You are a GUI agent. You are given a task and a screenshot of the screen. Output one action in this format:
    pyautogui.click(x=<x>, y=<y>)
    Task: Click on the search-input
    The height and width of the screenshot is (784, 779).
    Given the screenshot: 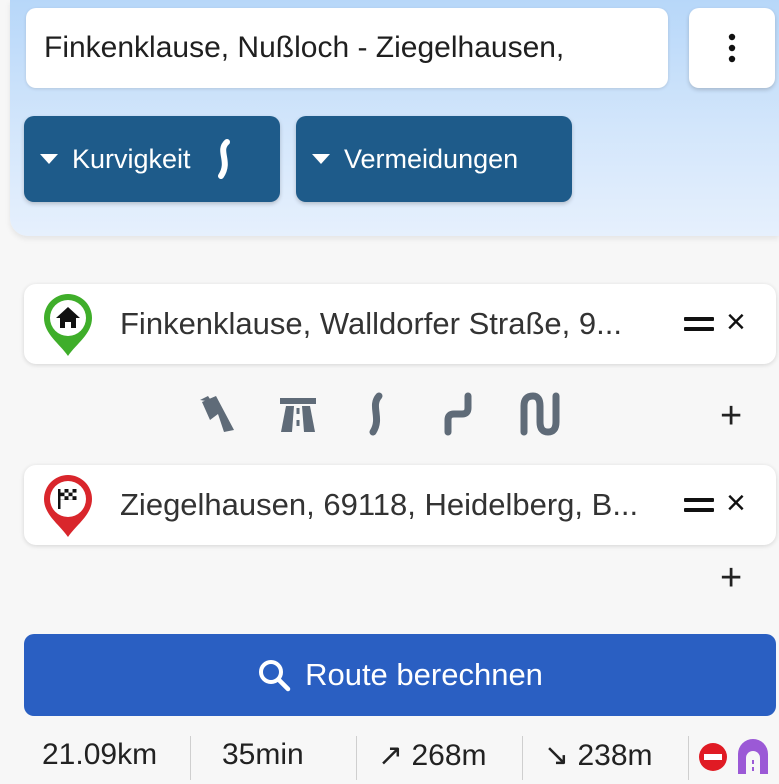 What is the action you would take?
    pyautogui.click(x=355, y=48)
    